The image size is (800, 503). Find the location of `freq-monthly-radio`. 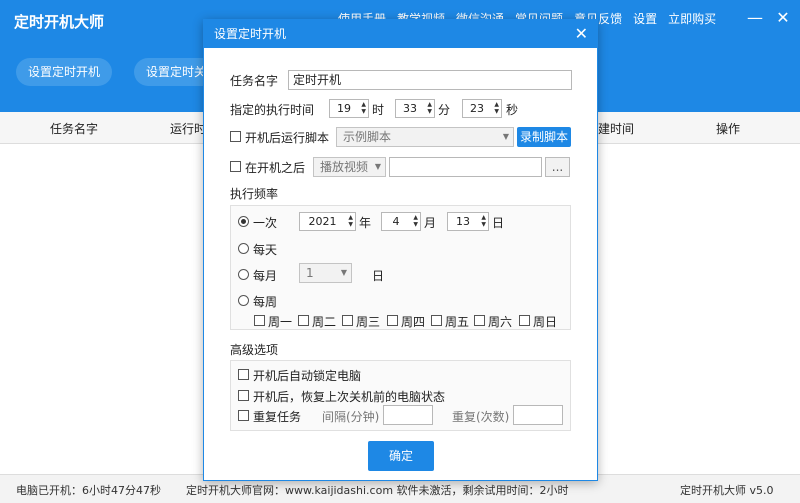

freq-monthly-radio is located at coordinates (243, 274).